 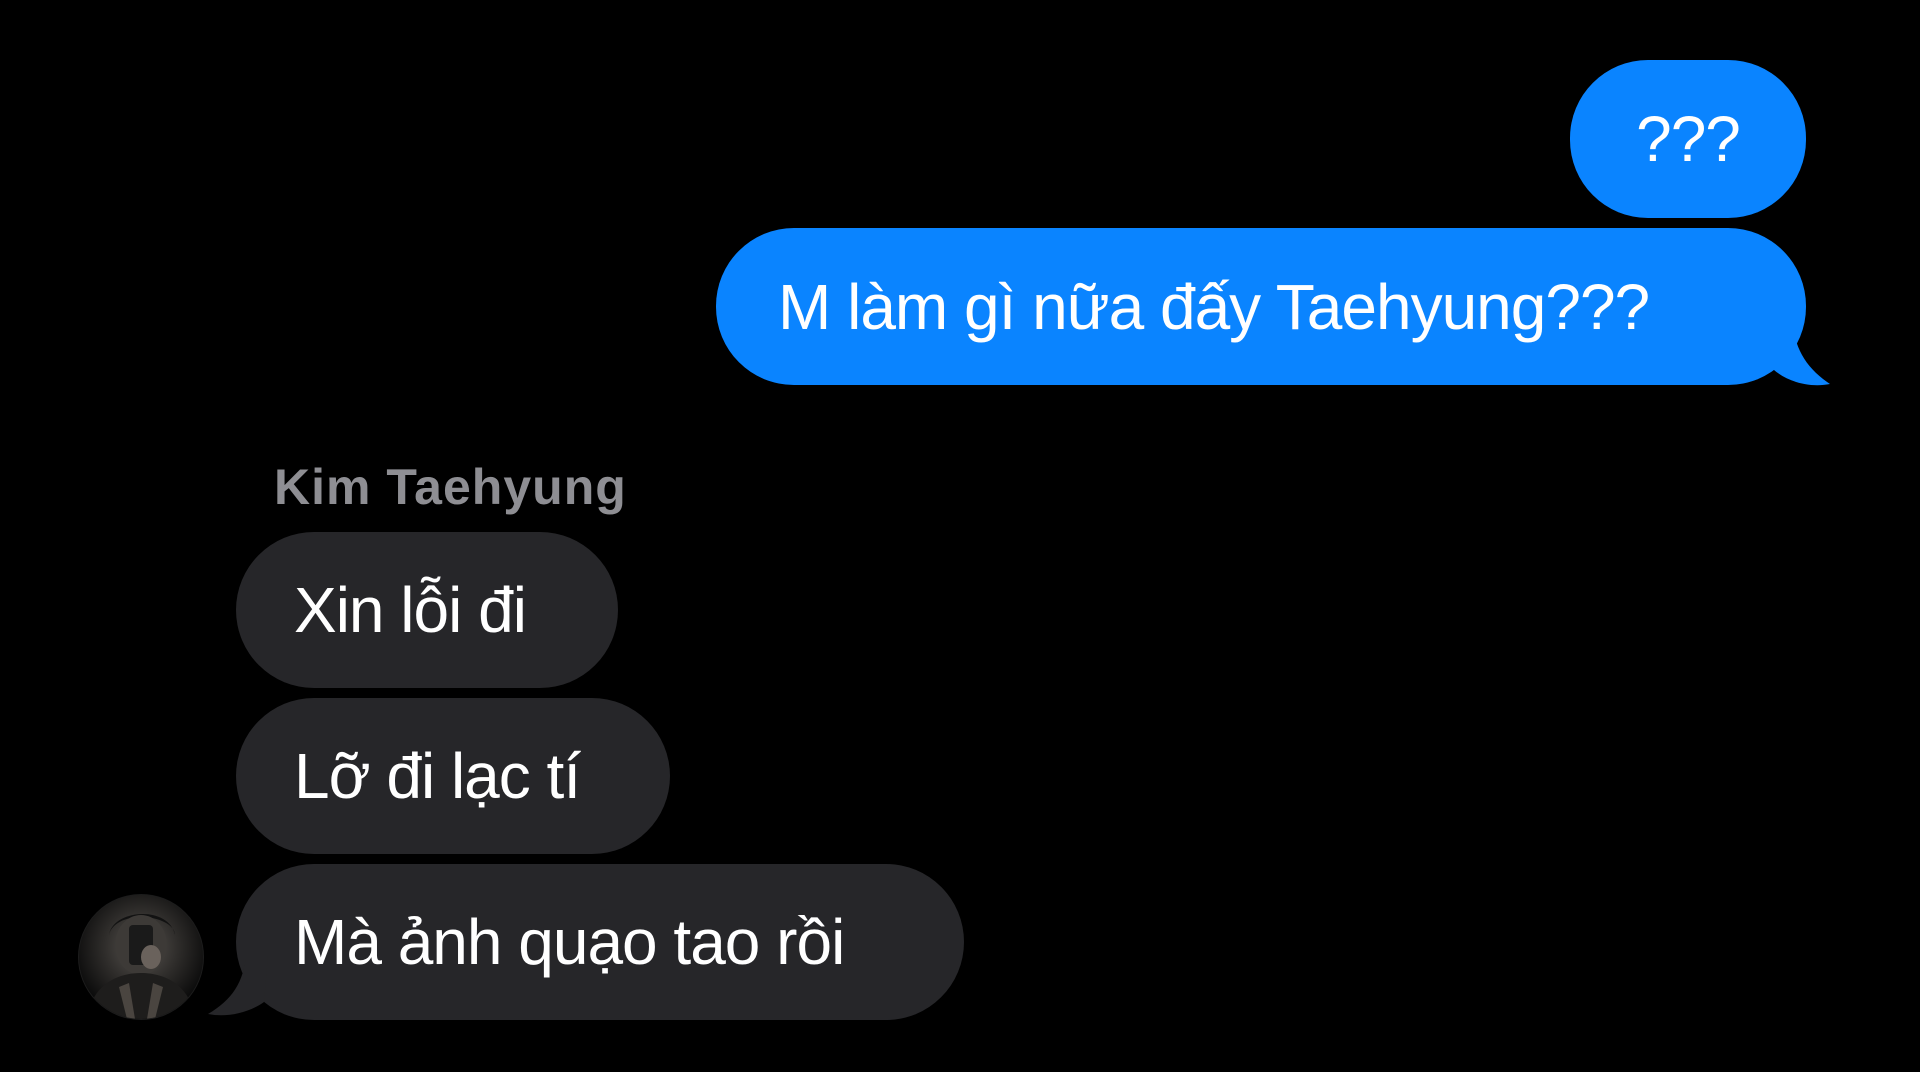 I want to click on incoming-message-bubble: Lỡ đi lạc tí, so click(x=453, y=776).